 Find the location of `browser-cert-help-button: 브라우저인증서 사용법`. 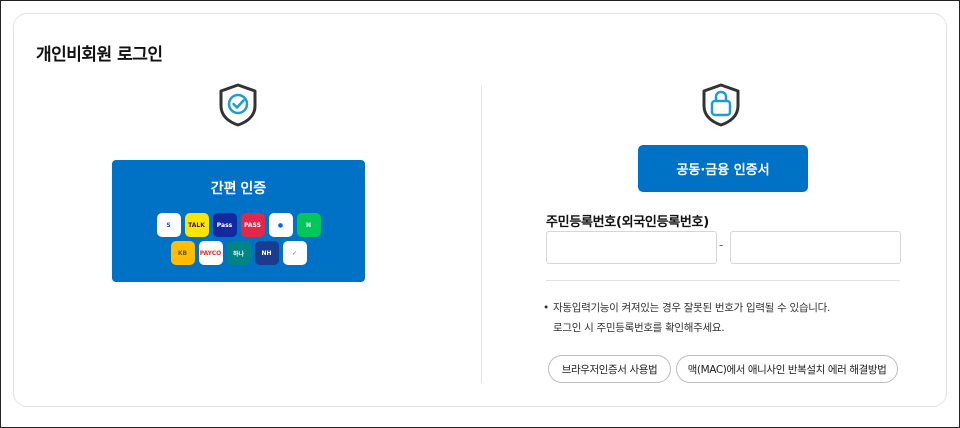

browser-cert-help-button: 브라우저인증서 사용법 is located at coordinates (609, 369).